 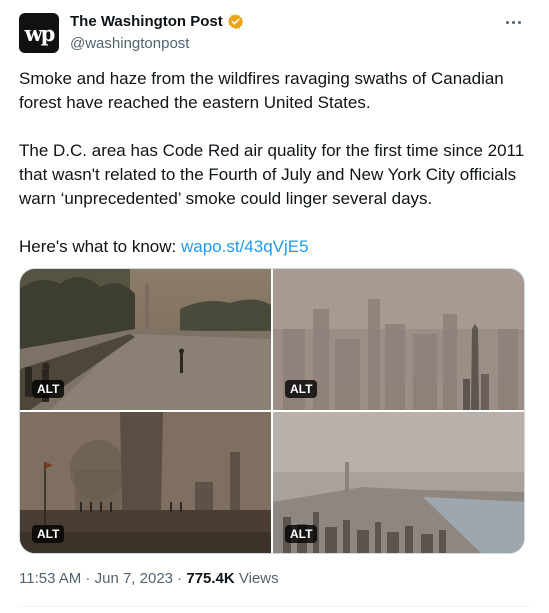 What do you see at coordinates (245, 246) in the screenshot?
I see `tweet-link: wapo.st/43qVjE5` at bounding box center [245, 246].